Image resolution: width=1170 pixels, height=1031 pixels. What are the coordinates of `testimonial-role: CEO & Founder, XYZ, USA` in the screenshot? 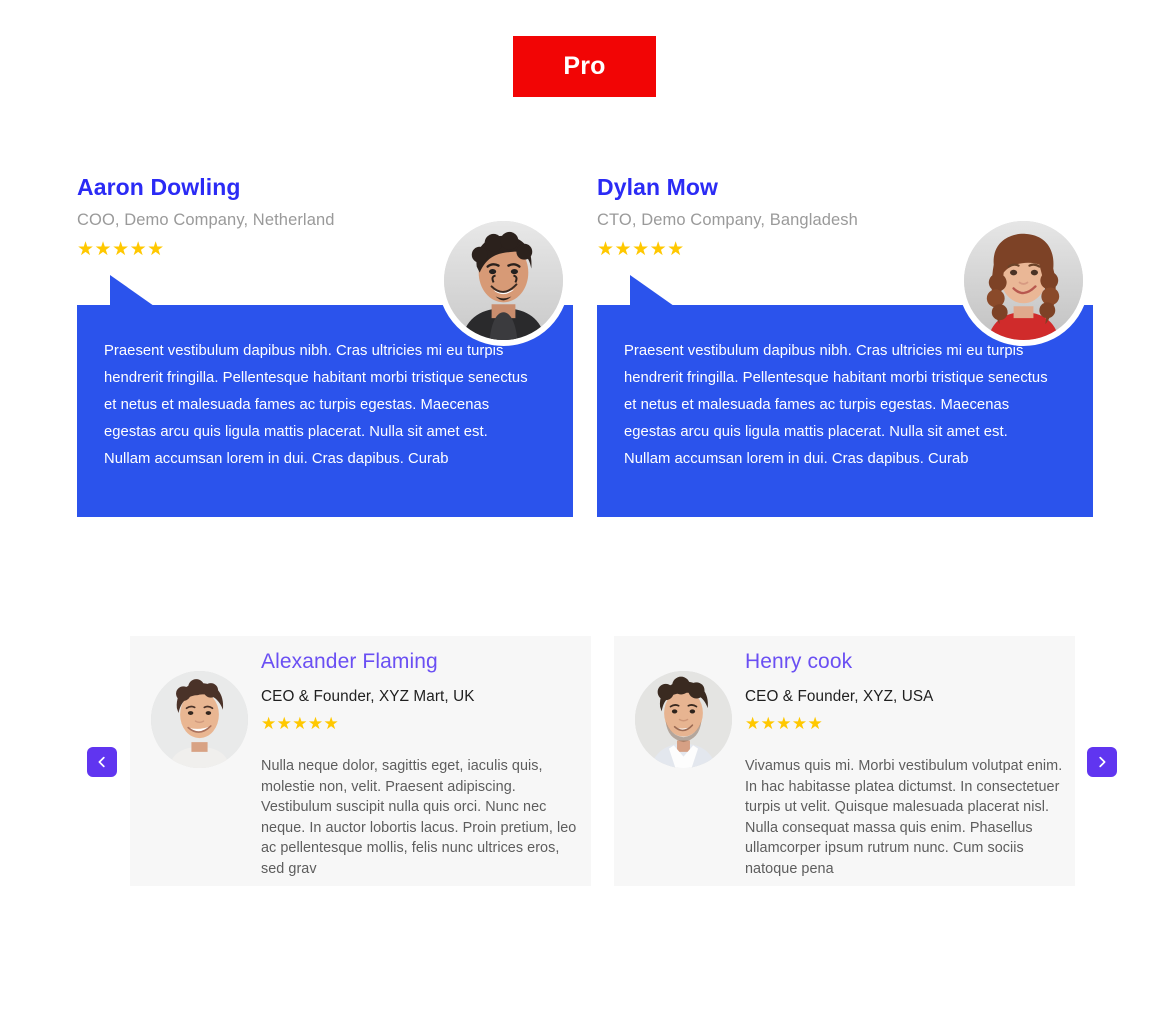 It's located at (839, 696).